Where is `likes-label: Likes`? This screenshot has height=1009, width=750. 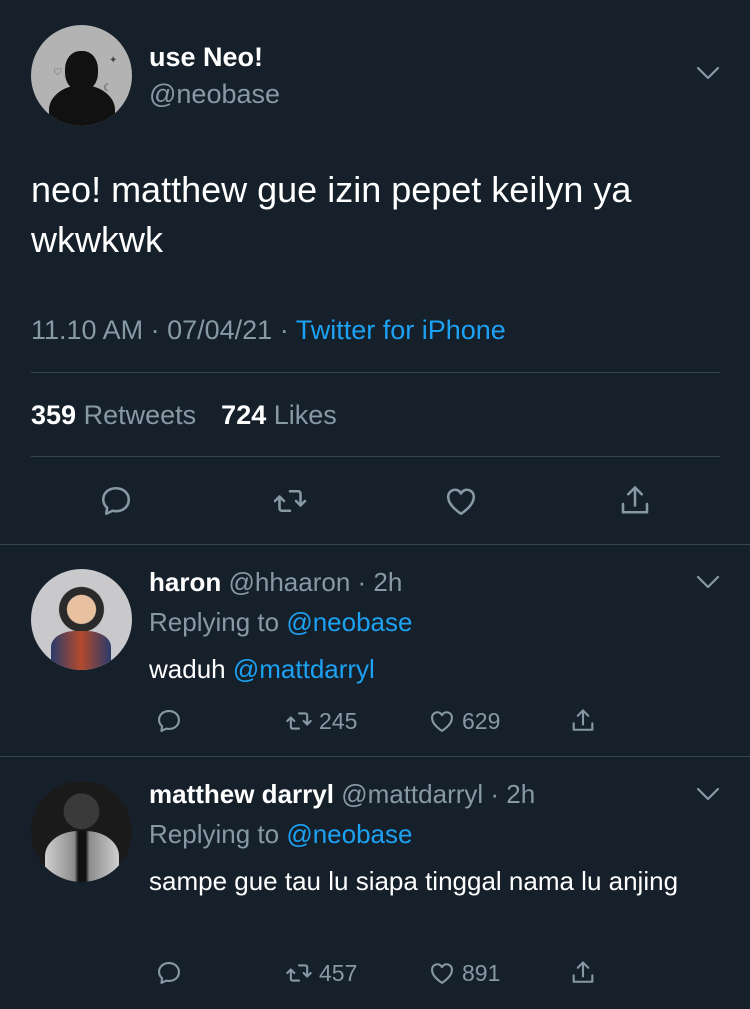
likes-label: Likes is located at coordinates (305, 415).